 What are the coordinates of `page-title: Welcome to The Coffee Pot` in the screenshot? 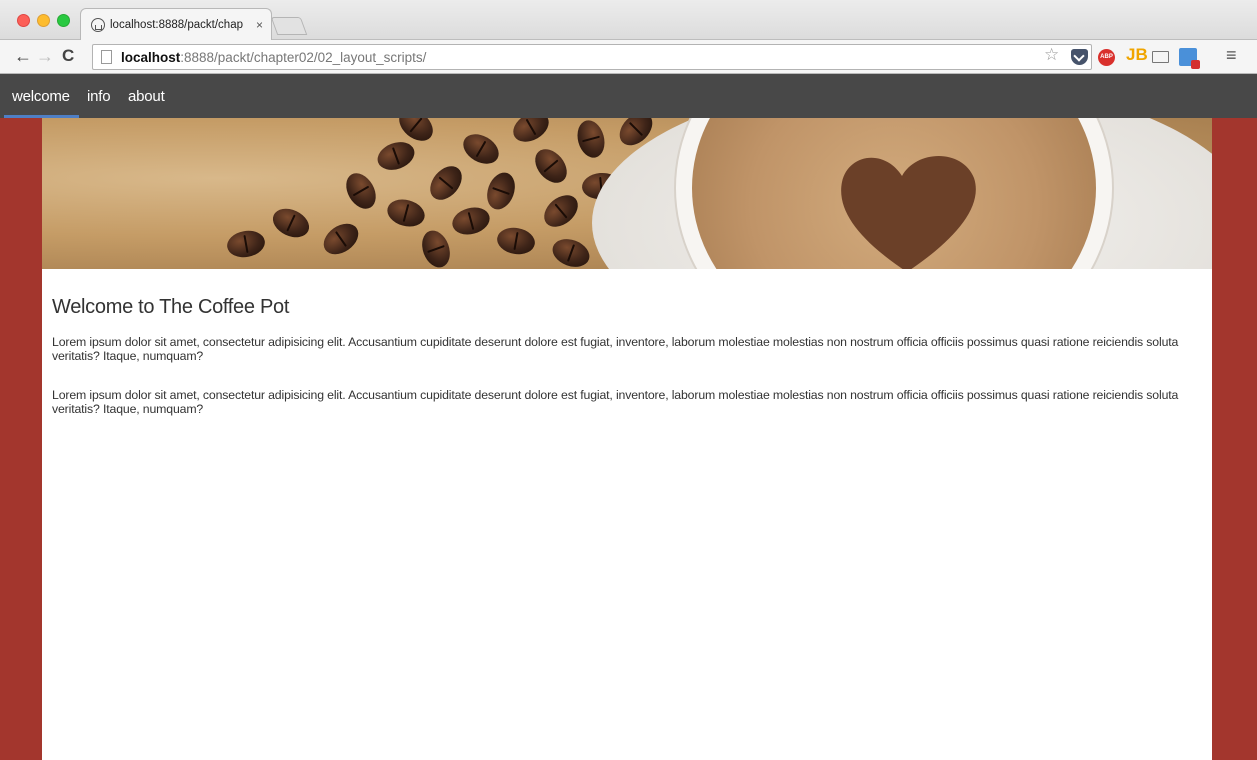 It's located at (171, 307).